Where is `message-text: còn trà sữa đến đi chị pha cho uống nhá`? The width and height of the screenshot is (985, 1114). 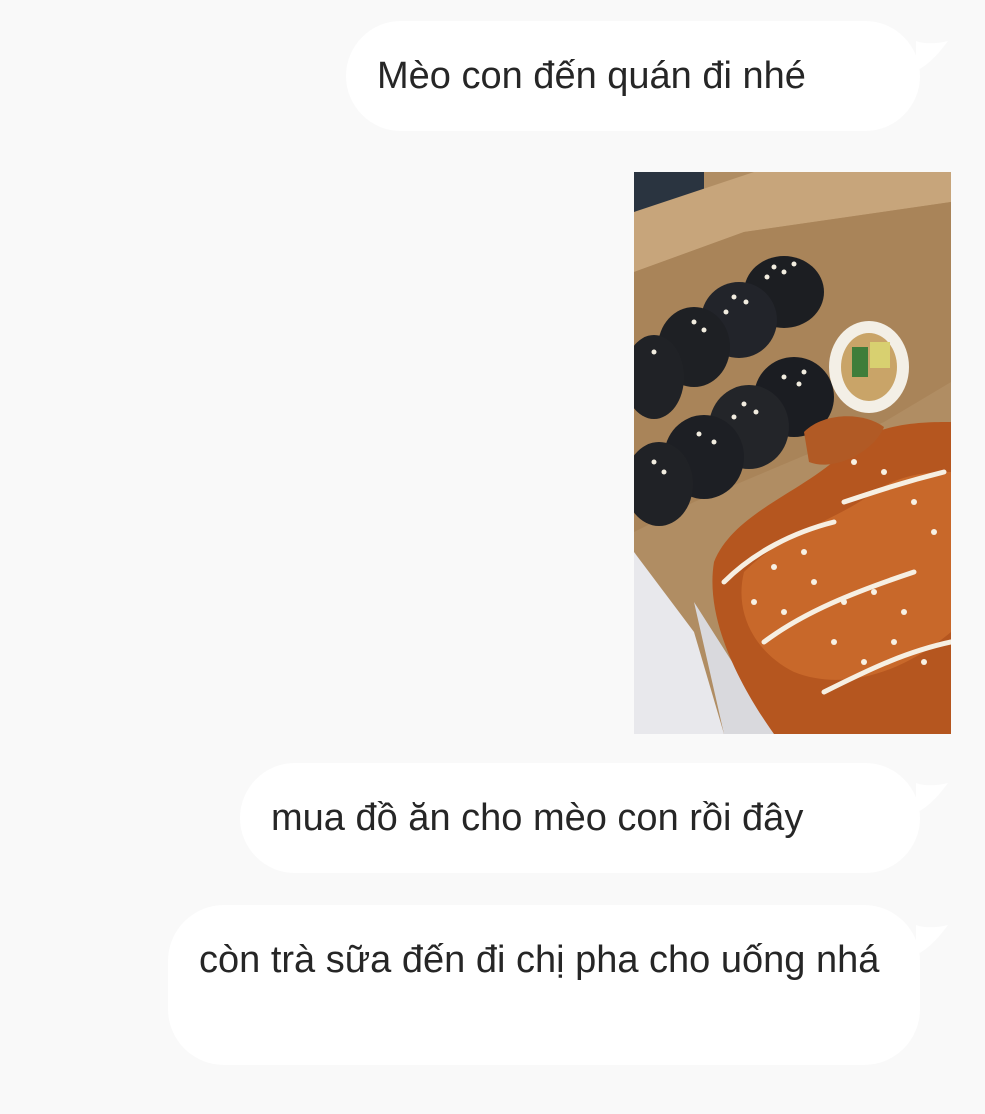 message-text: còn trà sữa đến đi chị pha cho uống nhá is located at coordinates (539, 960).